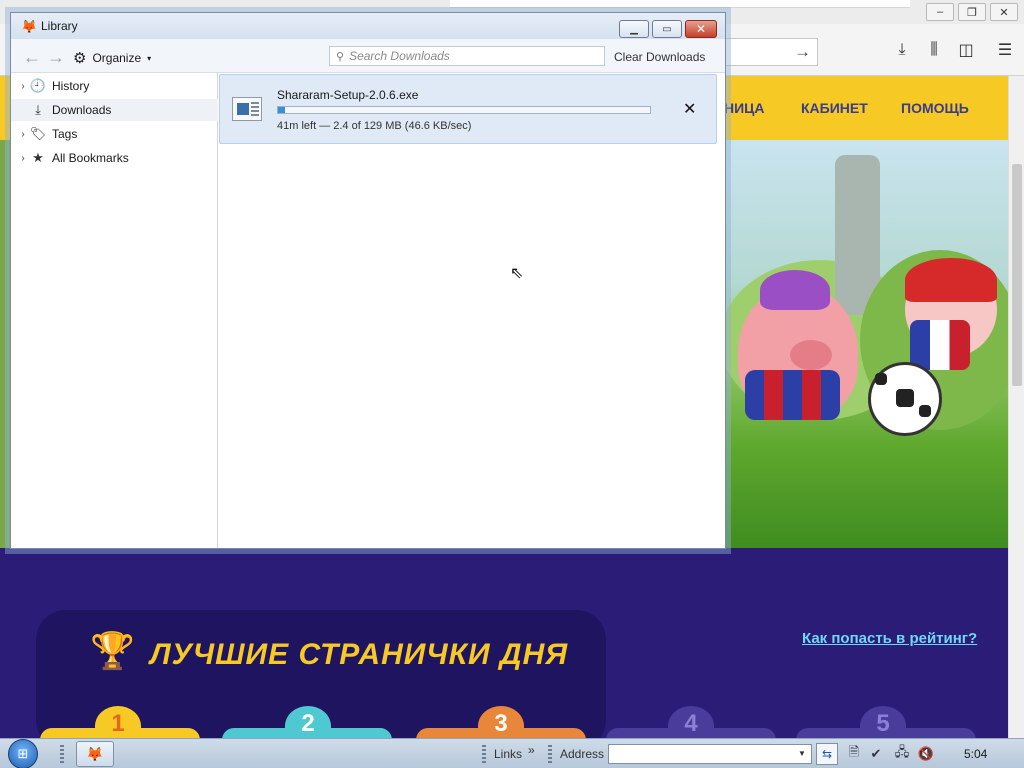 This screenshot has width=1024, height=768. What do you see at coordinates (62, 754) in the screenshot?
I see `taskbar-grip` at bounding box center [62, 754].